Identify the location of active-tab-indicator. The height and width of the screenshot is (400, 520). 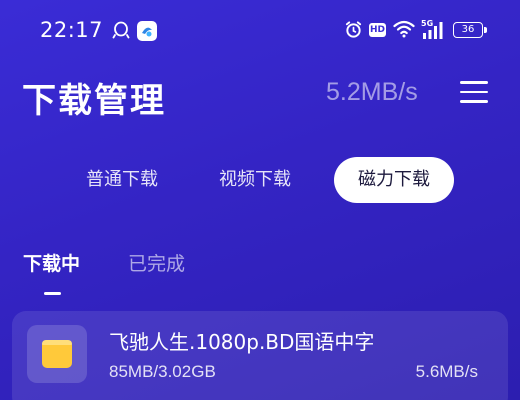
(52, 293).